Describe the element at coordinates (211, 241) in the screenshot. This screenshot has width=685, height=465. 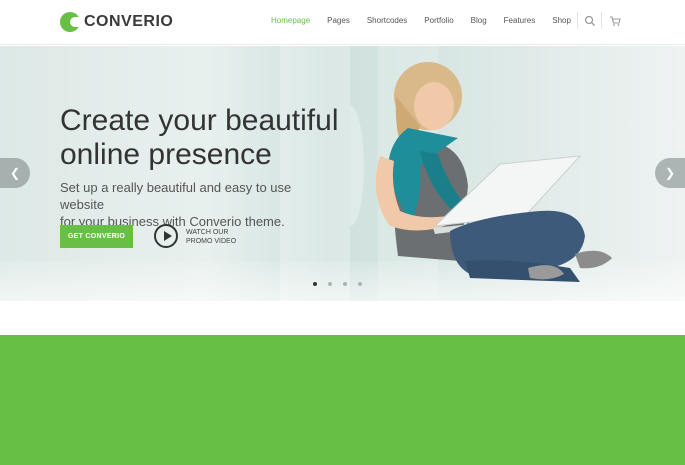
I see `video-label-line: PROMO VIDEO` at that location.